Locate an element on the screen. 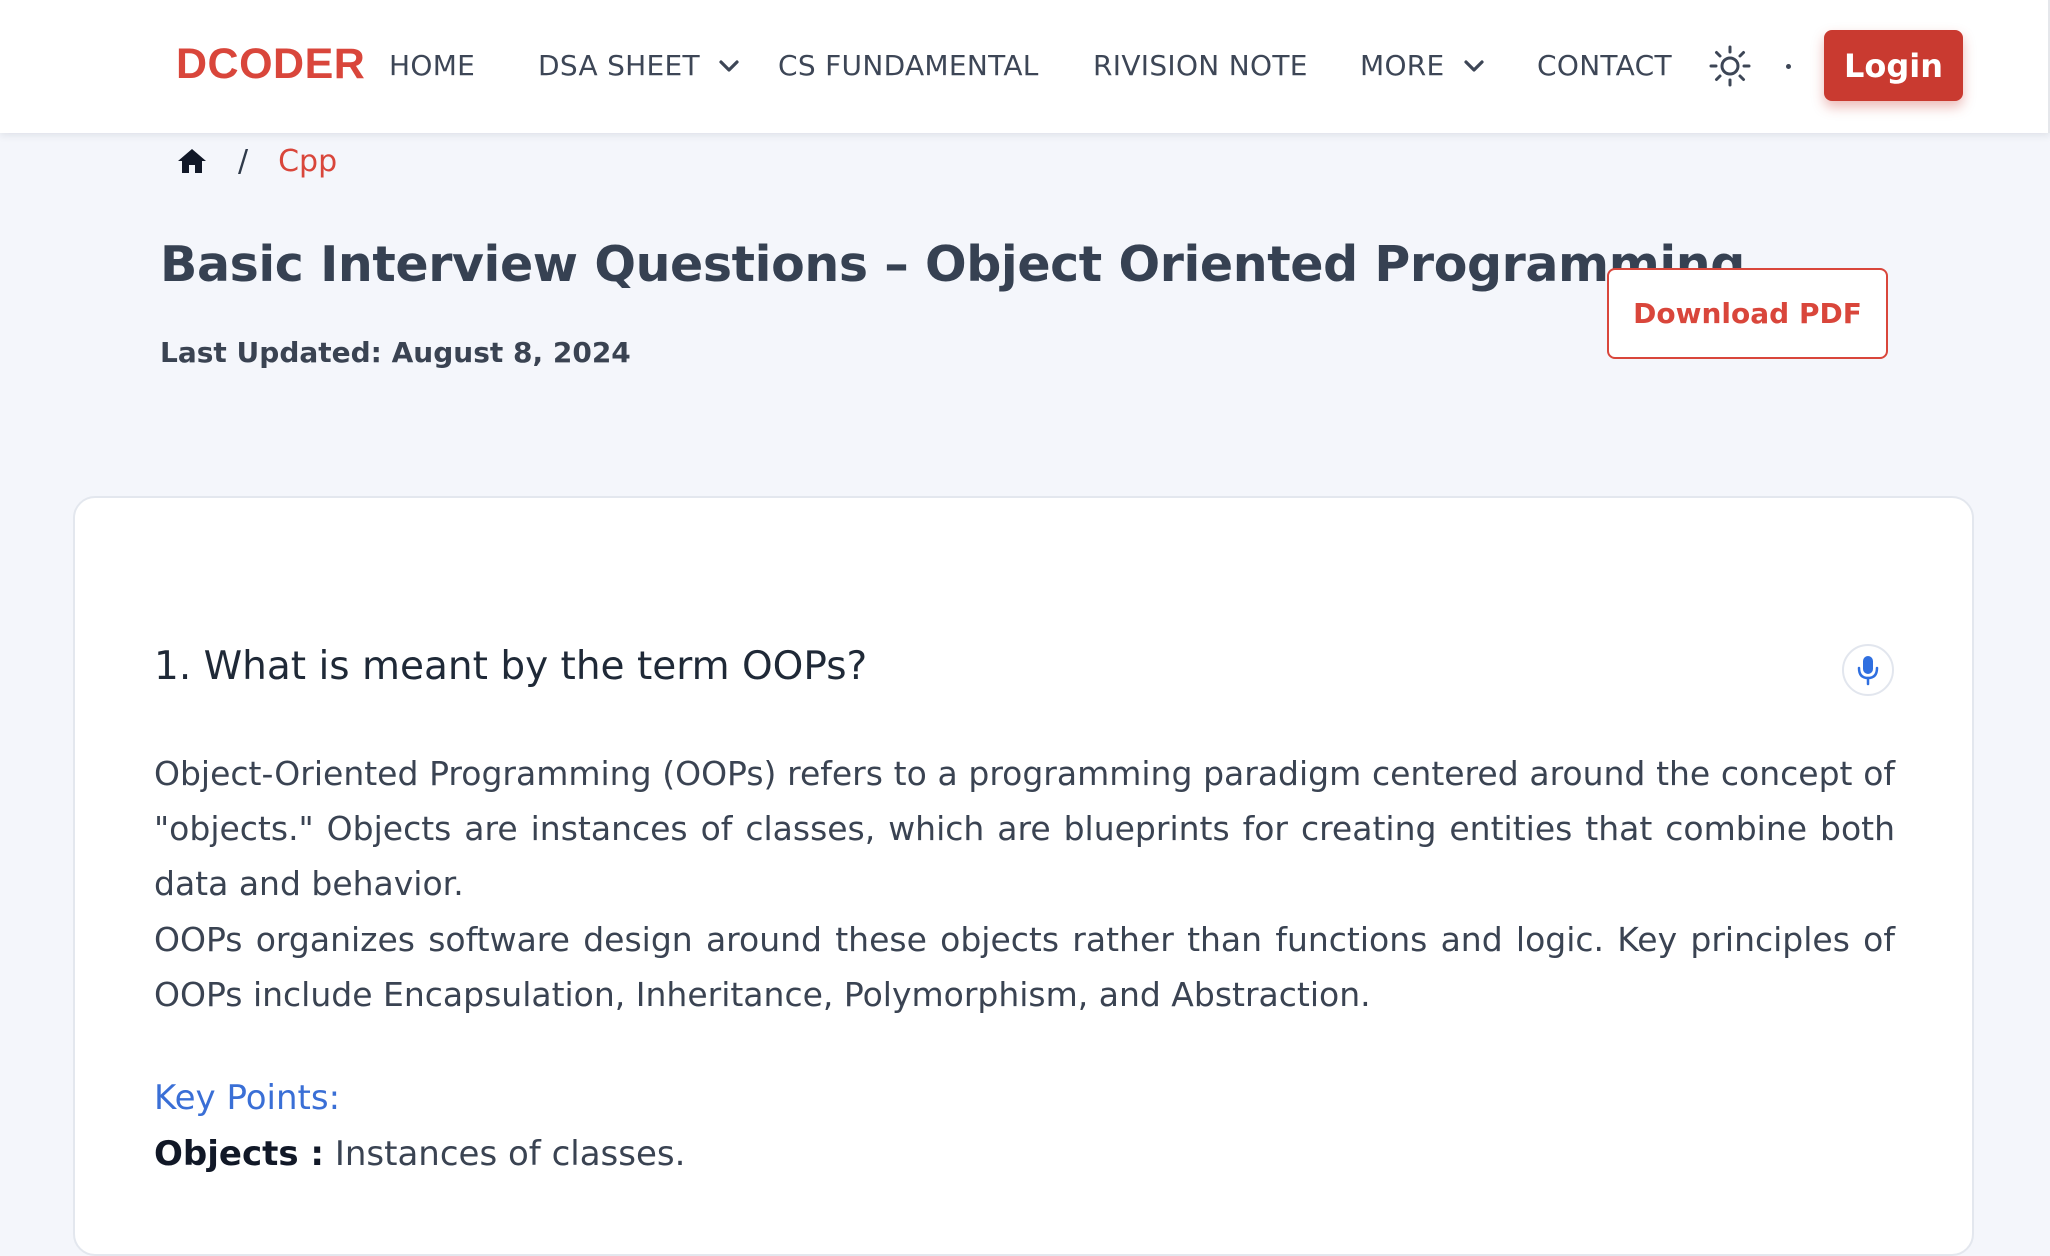 The width and height of the screenshot is (2050, 1256). nav-dsa-sheet: DSA SHEET is located at coordinates (639, 65).